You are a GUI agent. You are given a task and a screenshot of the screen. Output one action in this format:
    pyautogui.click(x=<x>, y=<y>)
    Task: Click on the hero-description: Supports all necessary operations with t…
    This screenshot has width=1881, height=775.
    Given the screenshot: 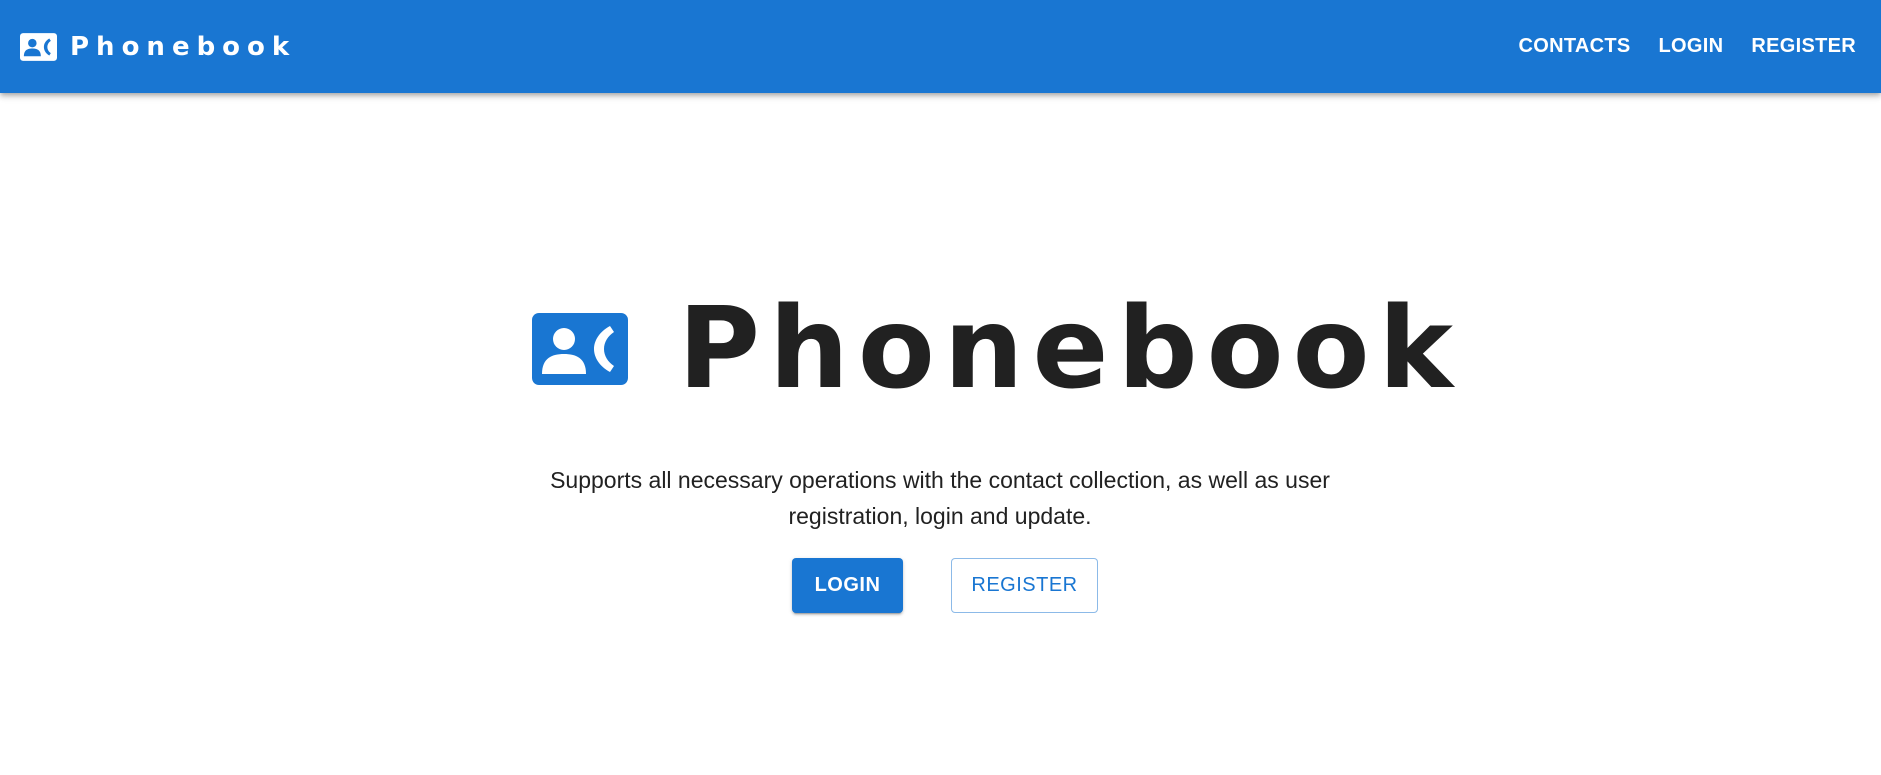 What is the action you would take?
    pyautogui.click(x=940, y=498)
    